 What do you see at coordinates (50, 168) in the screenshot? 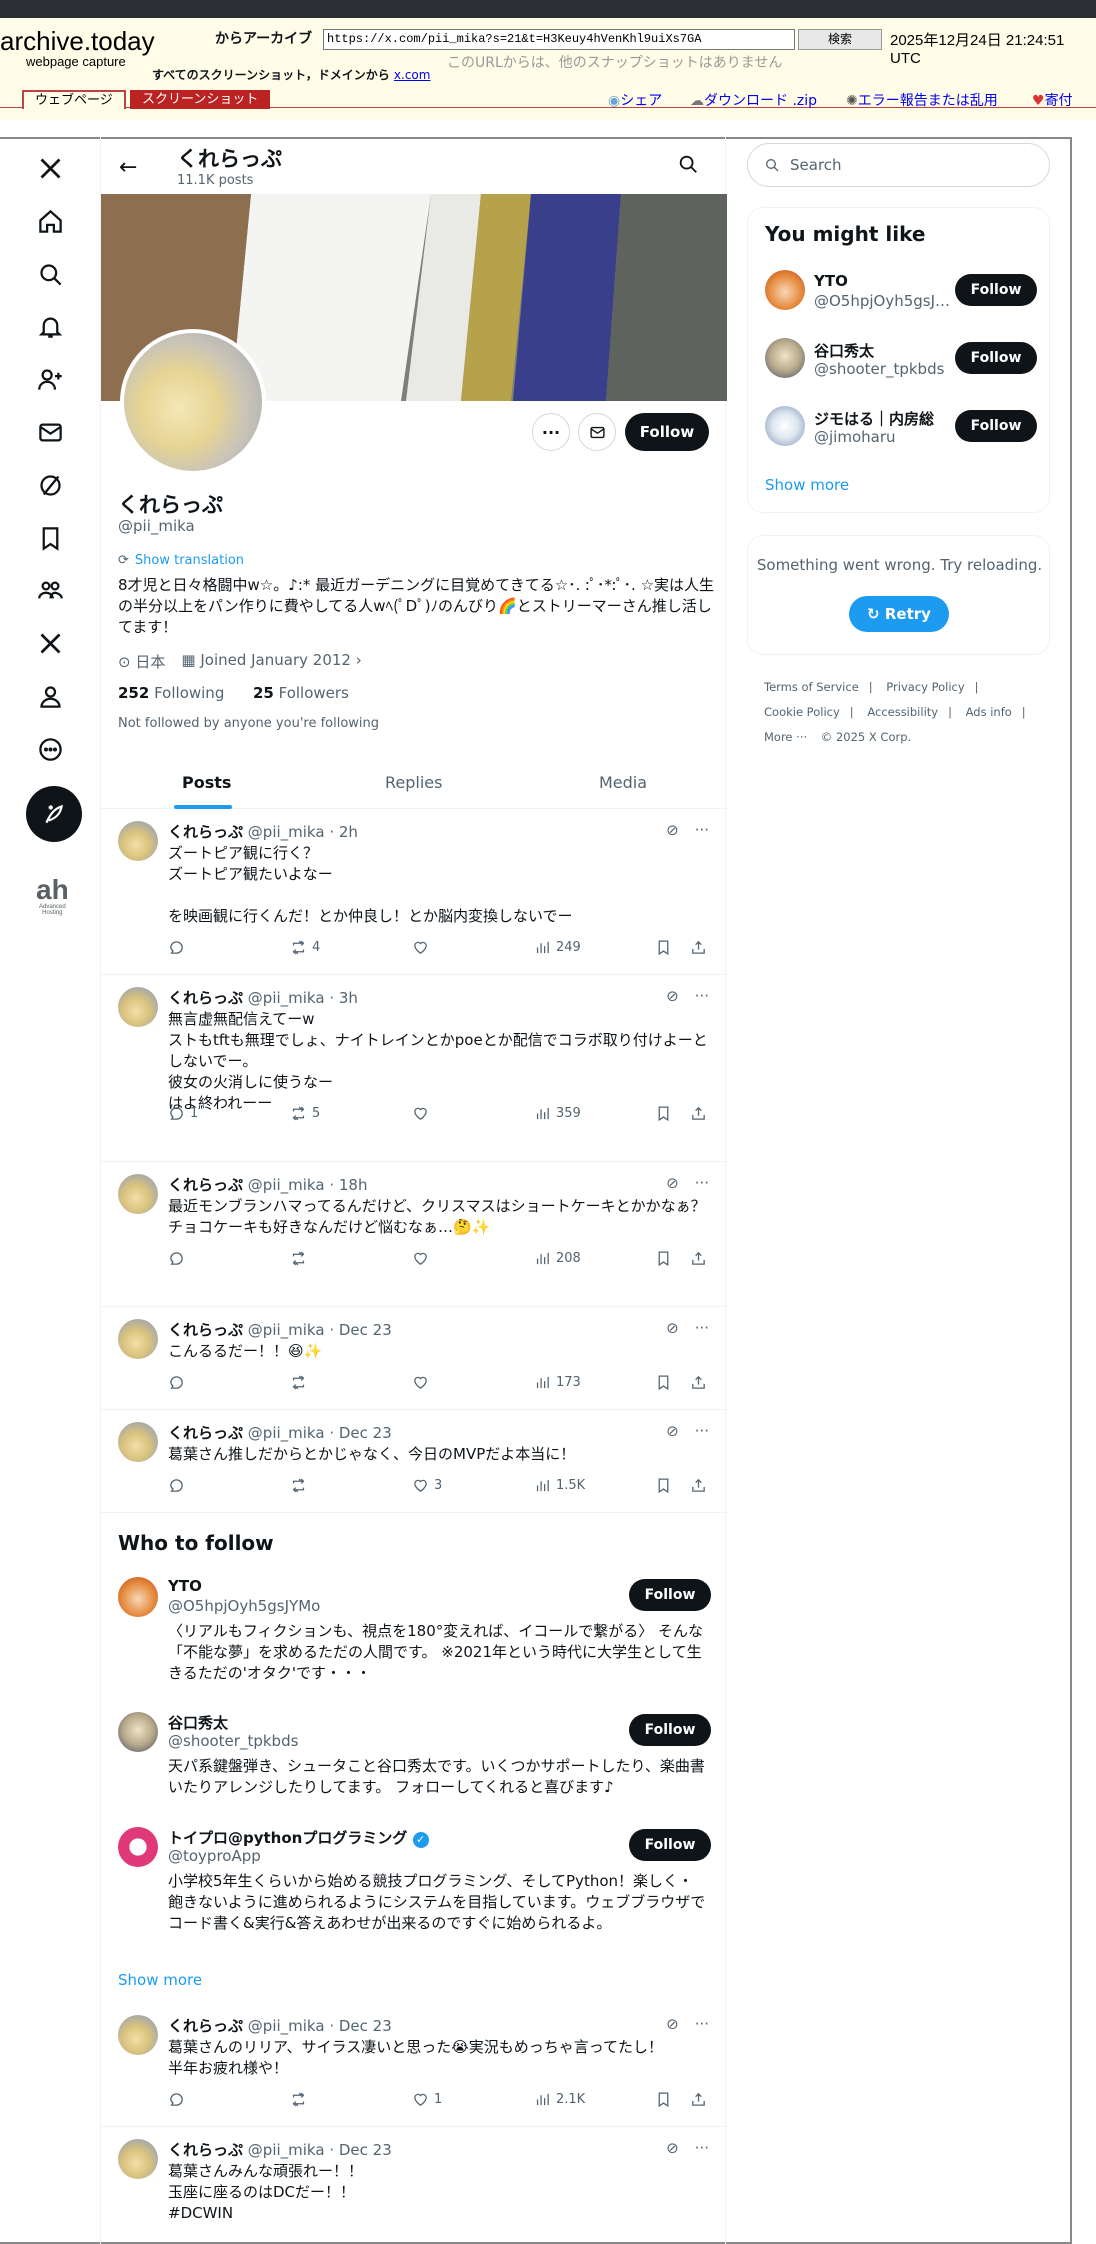
I see `x-logo-icon` at bounding box center [50, 168].